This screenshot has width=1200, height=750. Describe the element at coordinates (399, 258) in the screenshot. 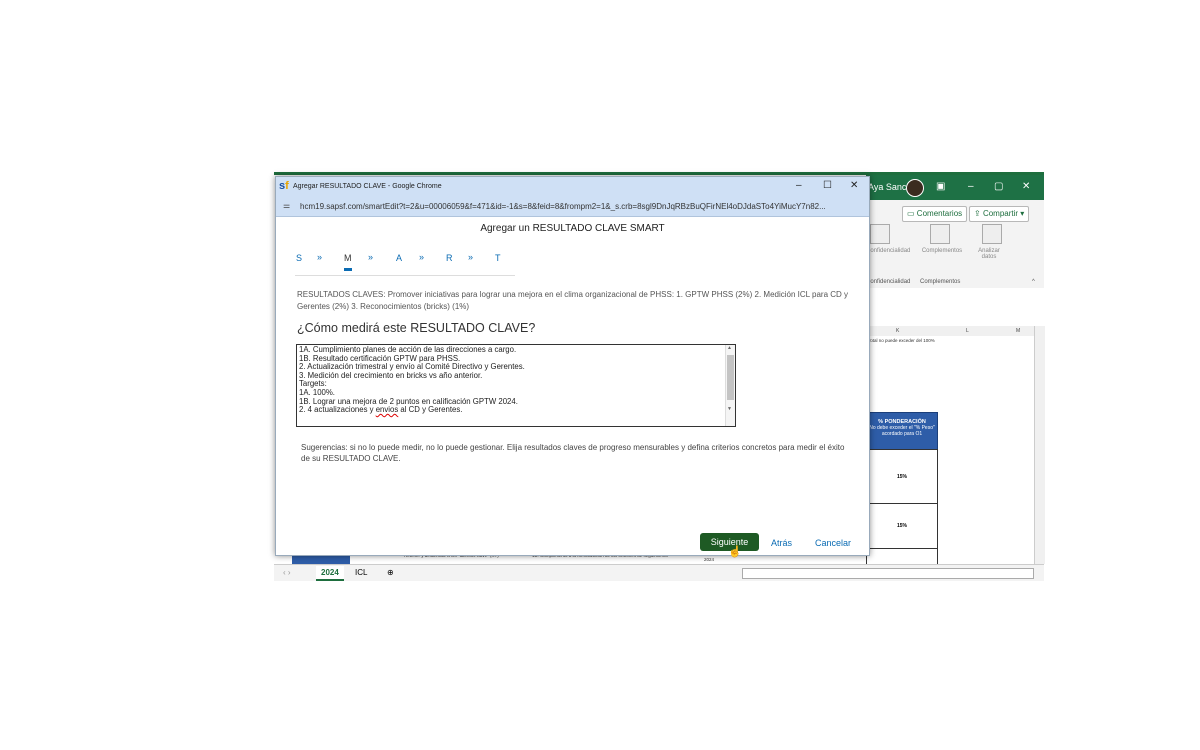

I see `step-a: A` at that location.